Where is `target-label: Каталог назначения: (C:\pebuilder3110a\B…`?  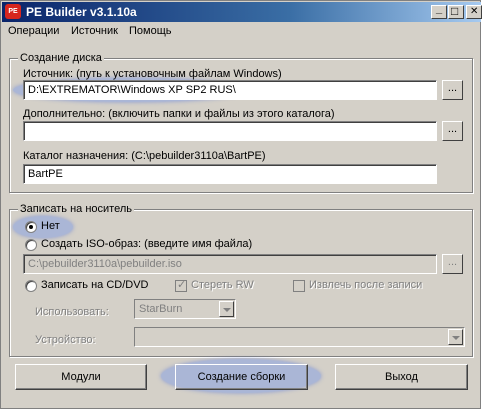
target-label: Каталог назначения: (C:\pebuilder3110a\B… is located at coordinates (144, 156).